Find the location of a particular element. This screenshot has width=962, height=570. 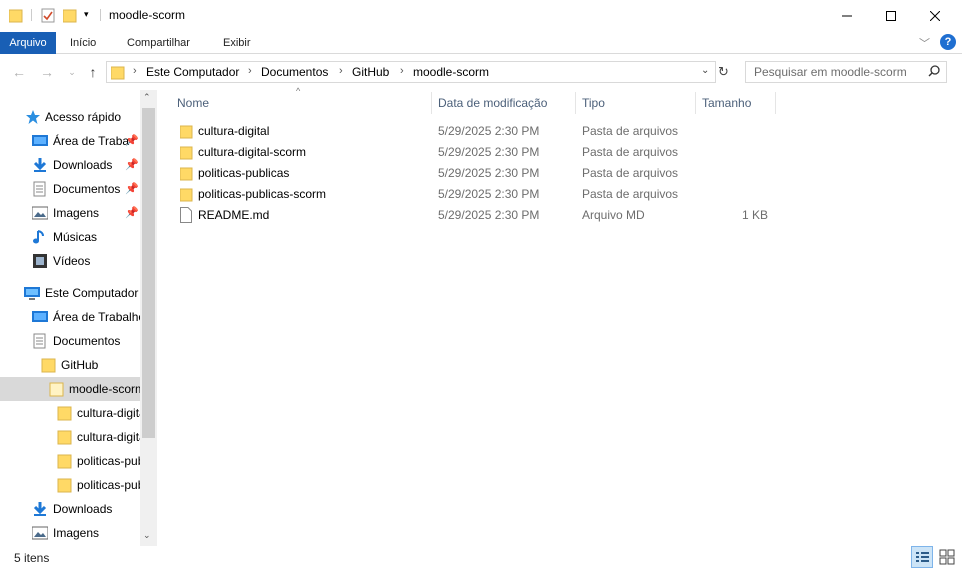

nav-downloads: Downloads is located at coordinates (70, 509).